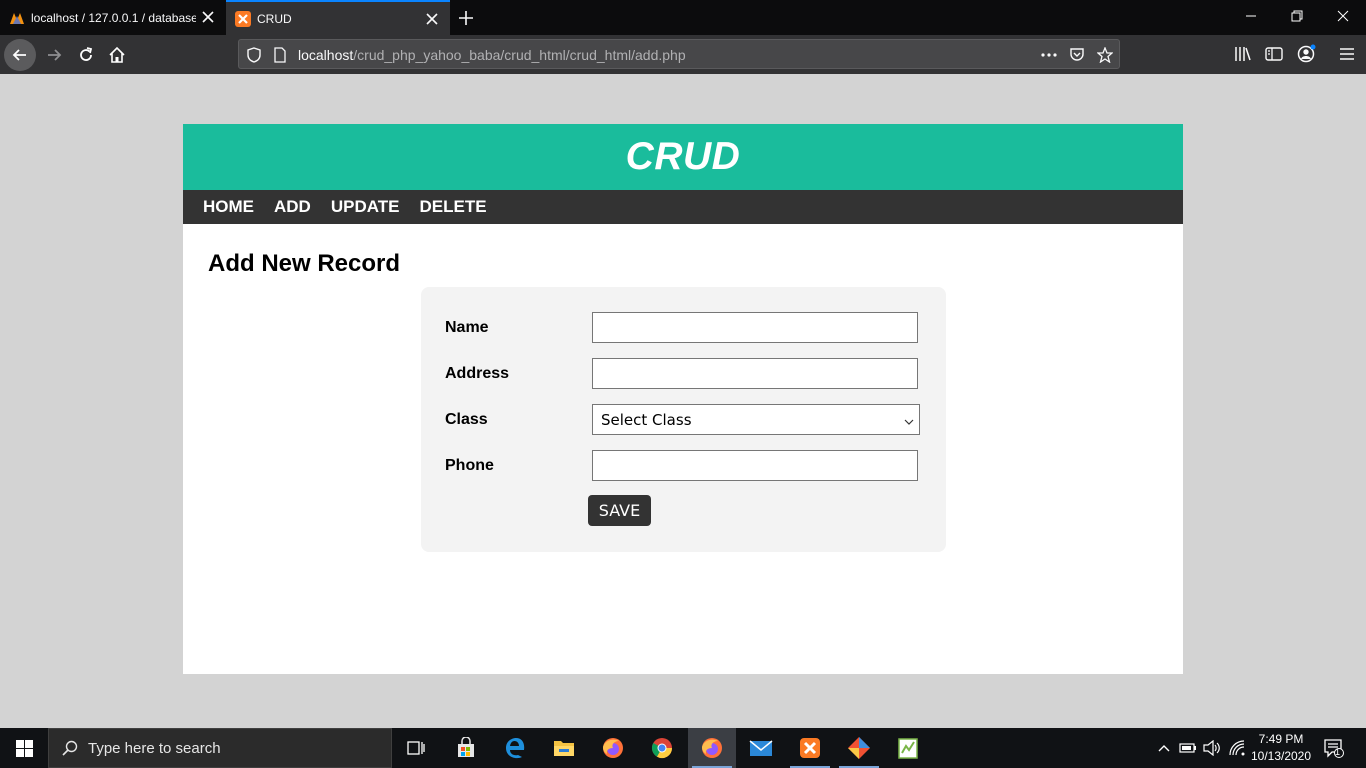 The height and width of the screenshot is (768, 1366). I want to click on search-placeholder: Type here to search, so click(154, 748).